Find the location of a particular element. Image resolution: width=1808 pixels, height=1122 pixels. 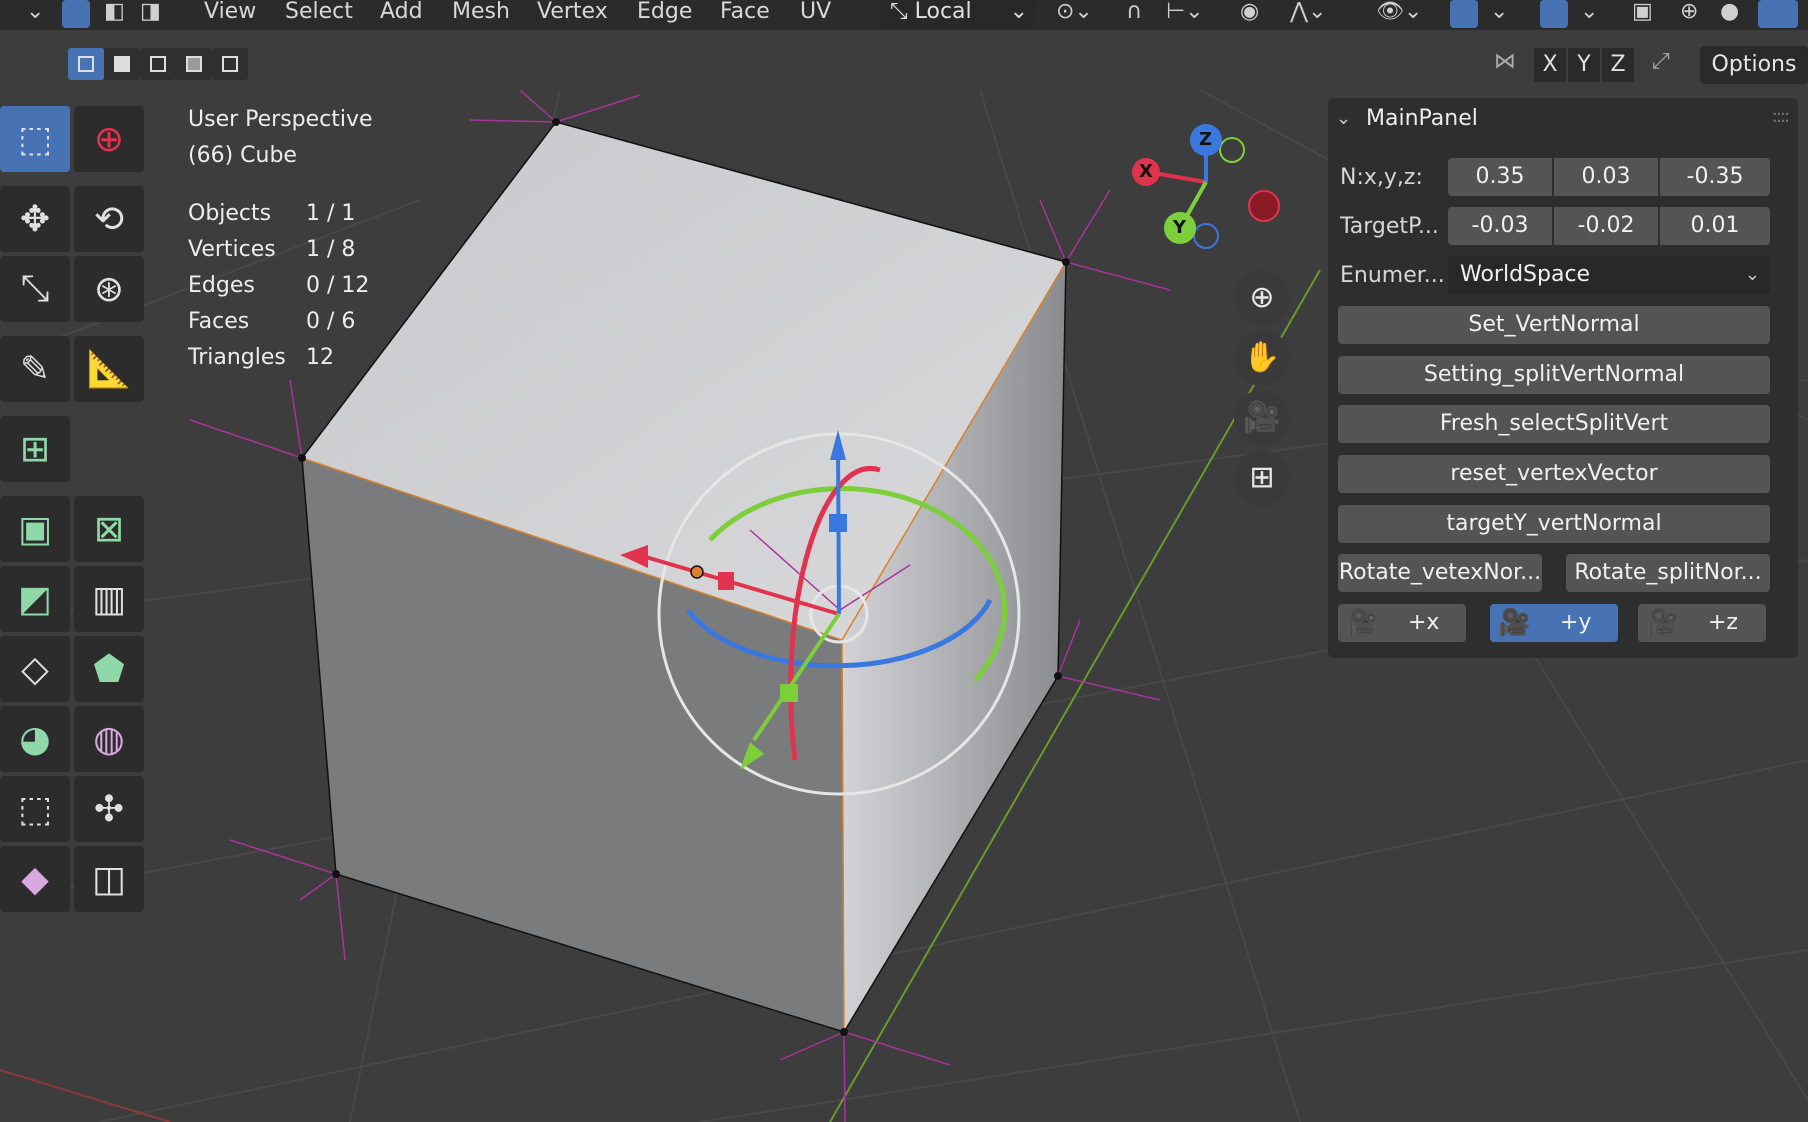

transform-tool: ⊛ is located at coordinates (109, 289).